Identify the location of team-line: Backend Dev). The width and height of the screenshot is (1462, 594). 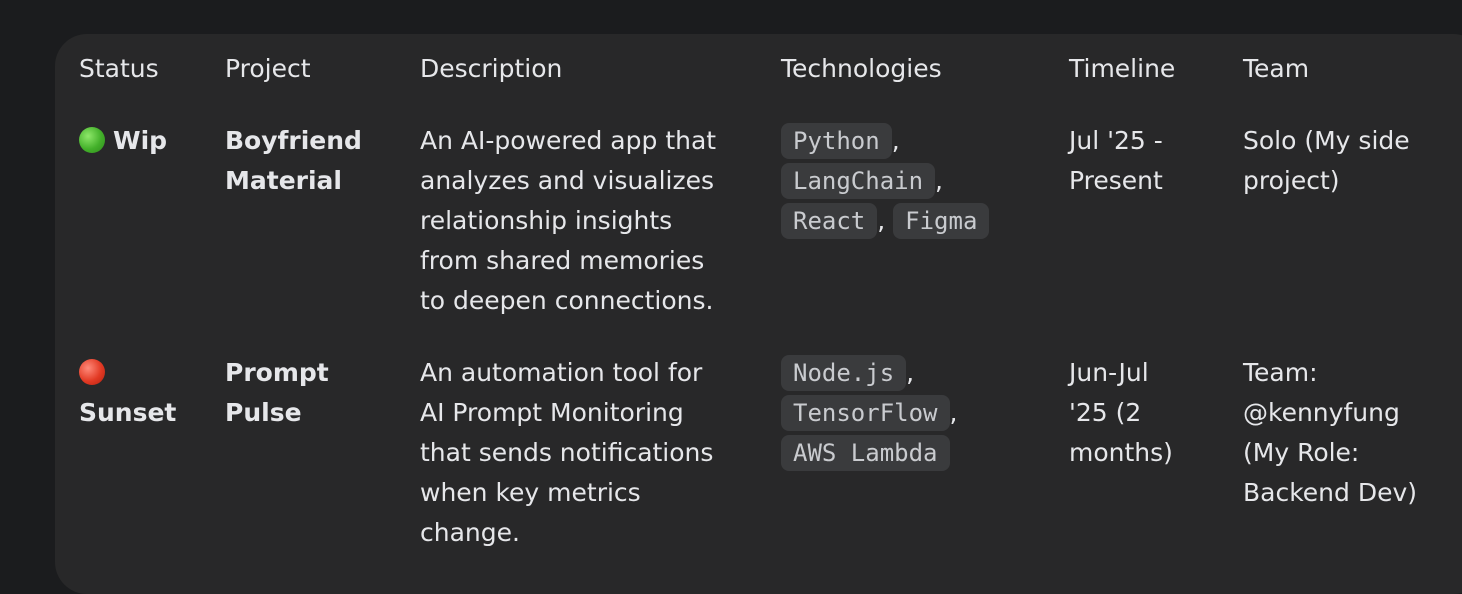
(1330, 492).